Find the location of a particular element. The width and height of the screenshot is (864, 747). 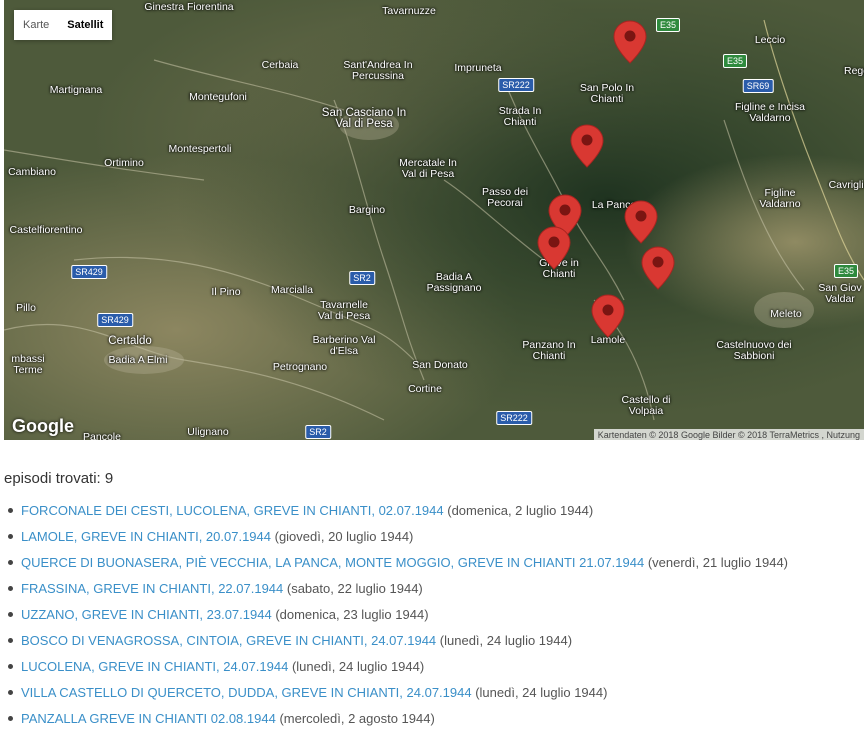

episode-link: LUCOLENA, GREVE IN CHIANTI, 24.07.1944 is located at coordinates (154, 666).